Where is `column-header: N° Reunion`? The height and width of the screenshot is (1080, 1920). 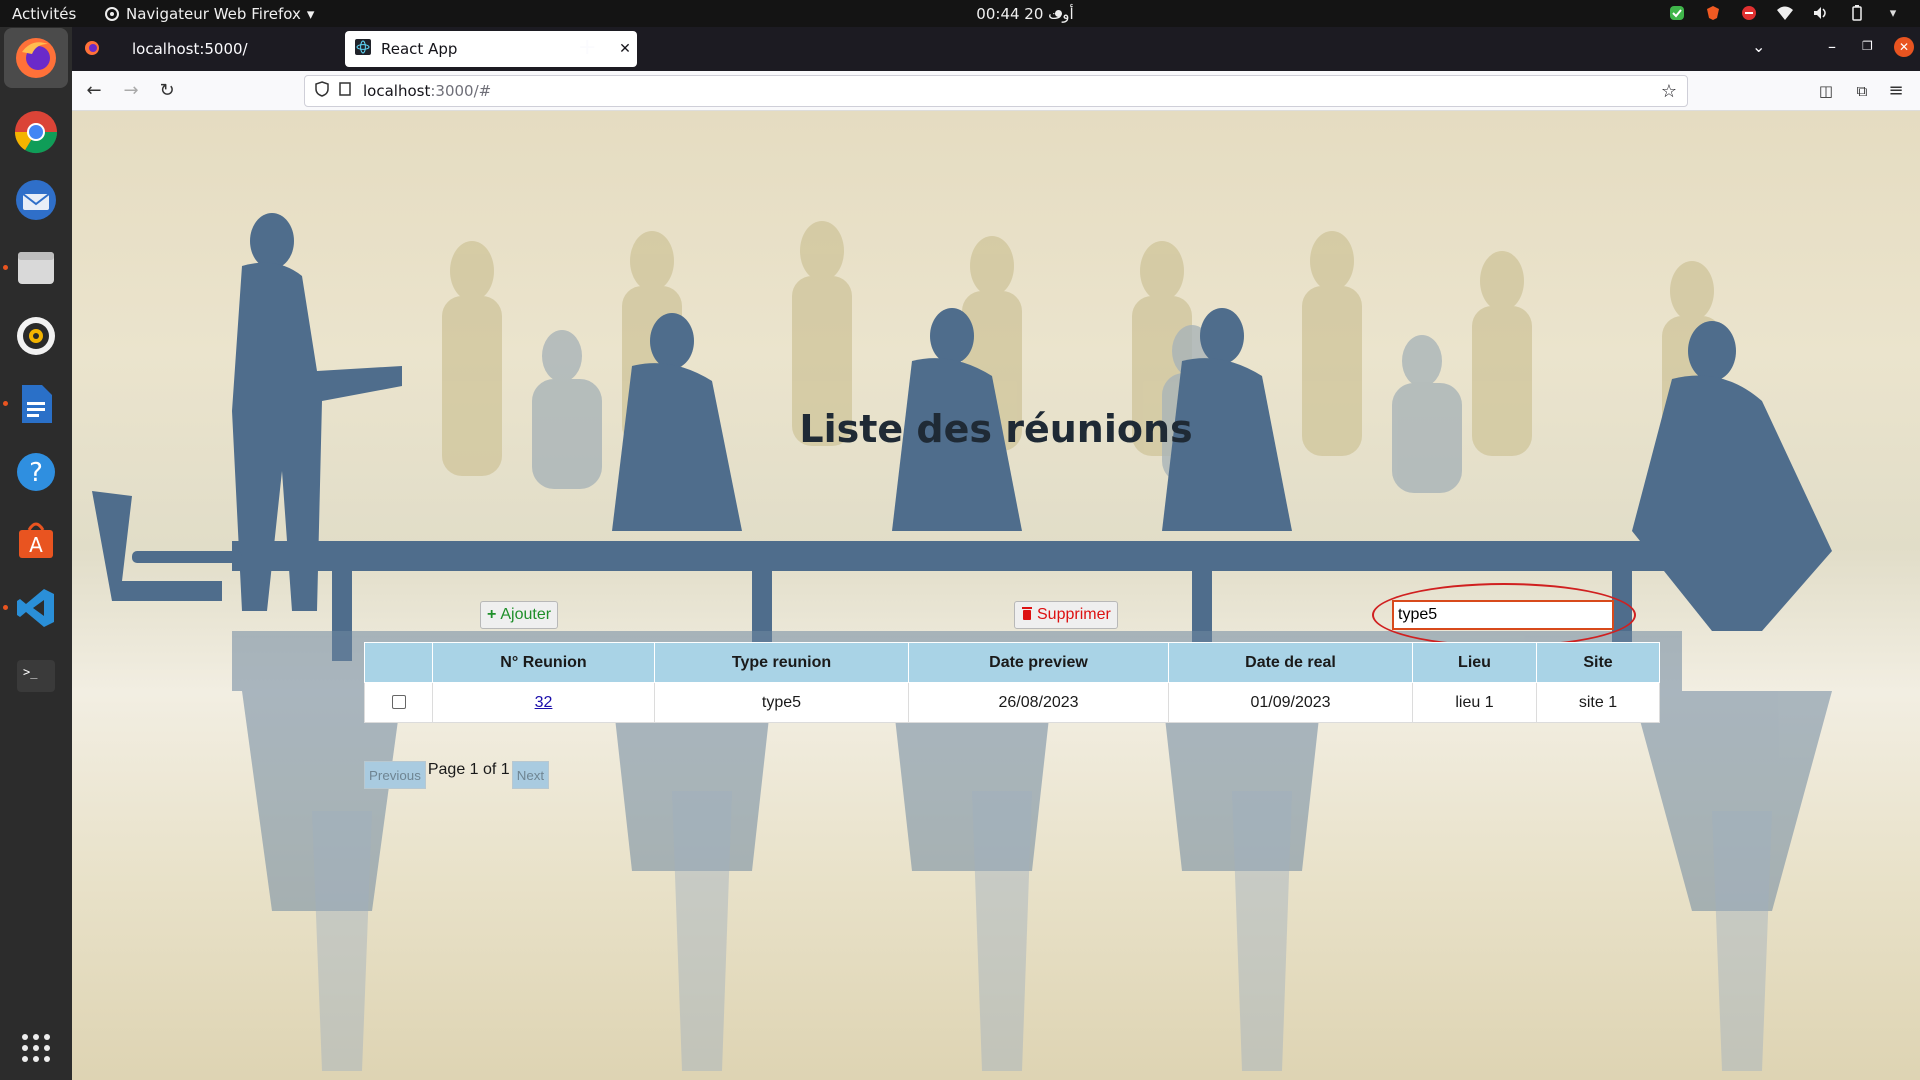
column-header: N° Reunion is located at coordinates (543, 662).